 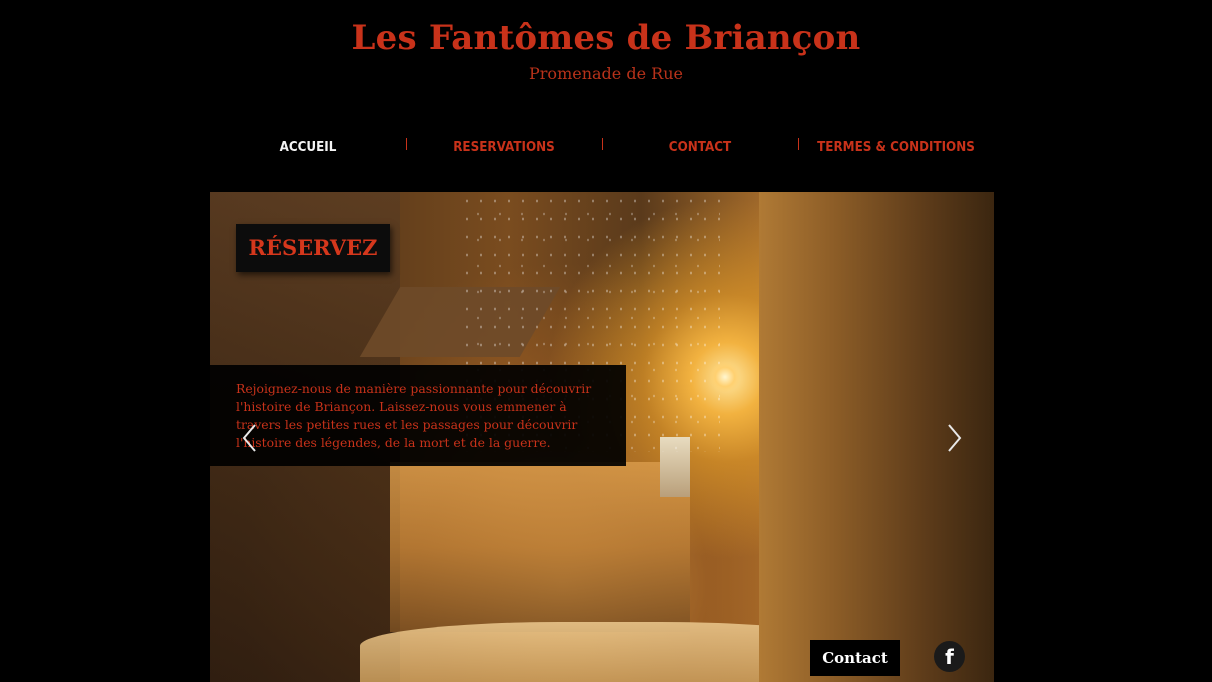 I want to click on reserve-button: RÉSERVEZ, so click(x=313, y=248).